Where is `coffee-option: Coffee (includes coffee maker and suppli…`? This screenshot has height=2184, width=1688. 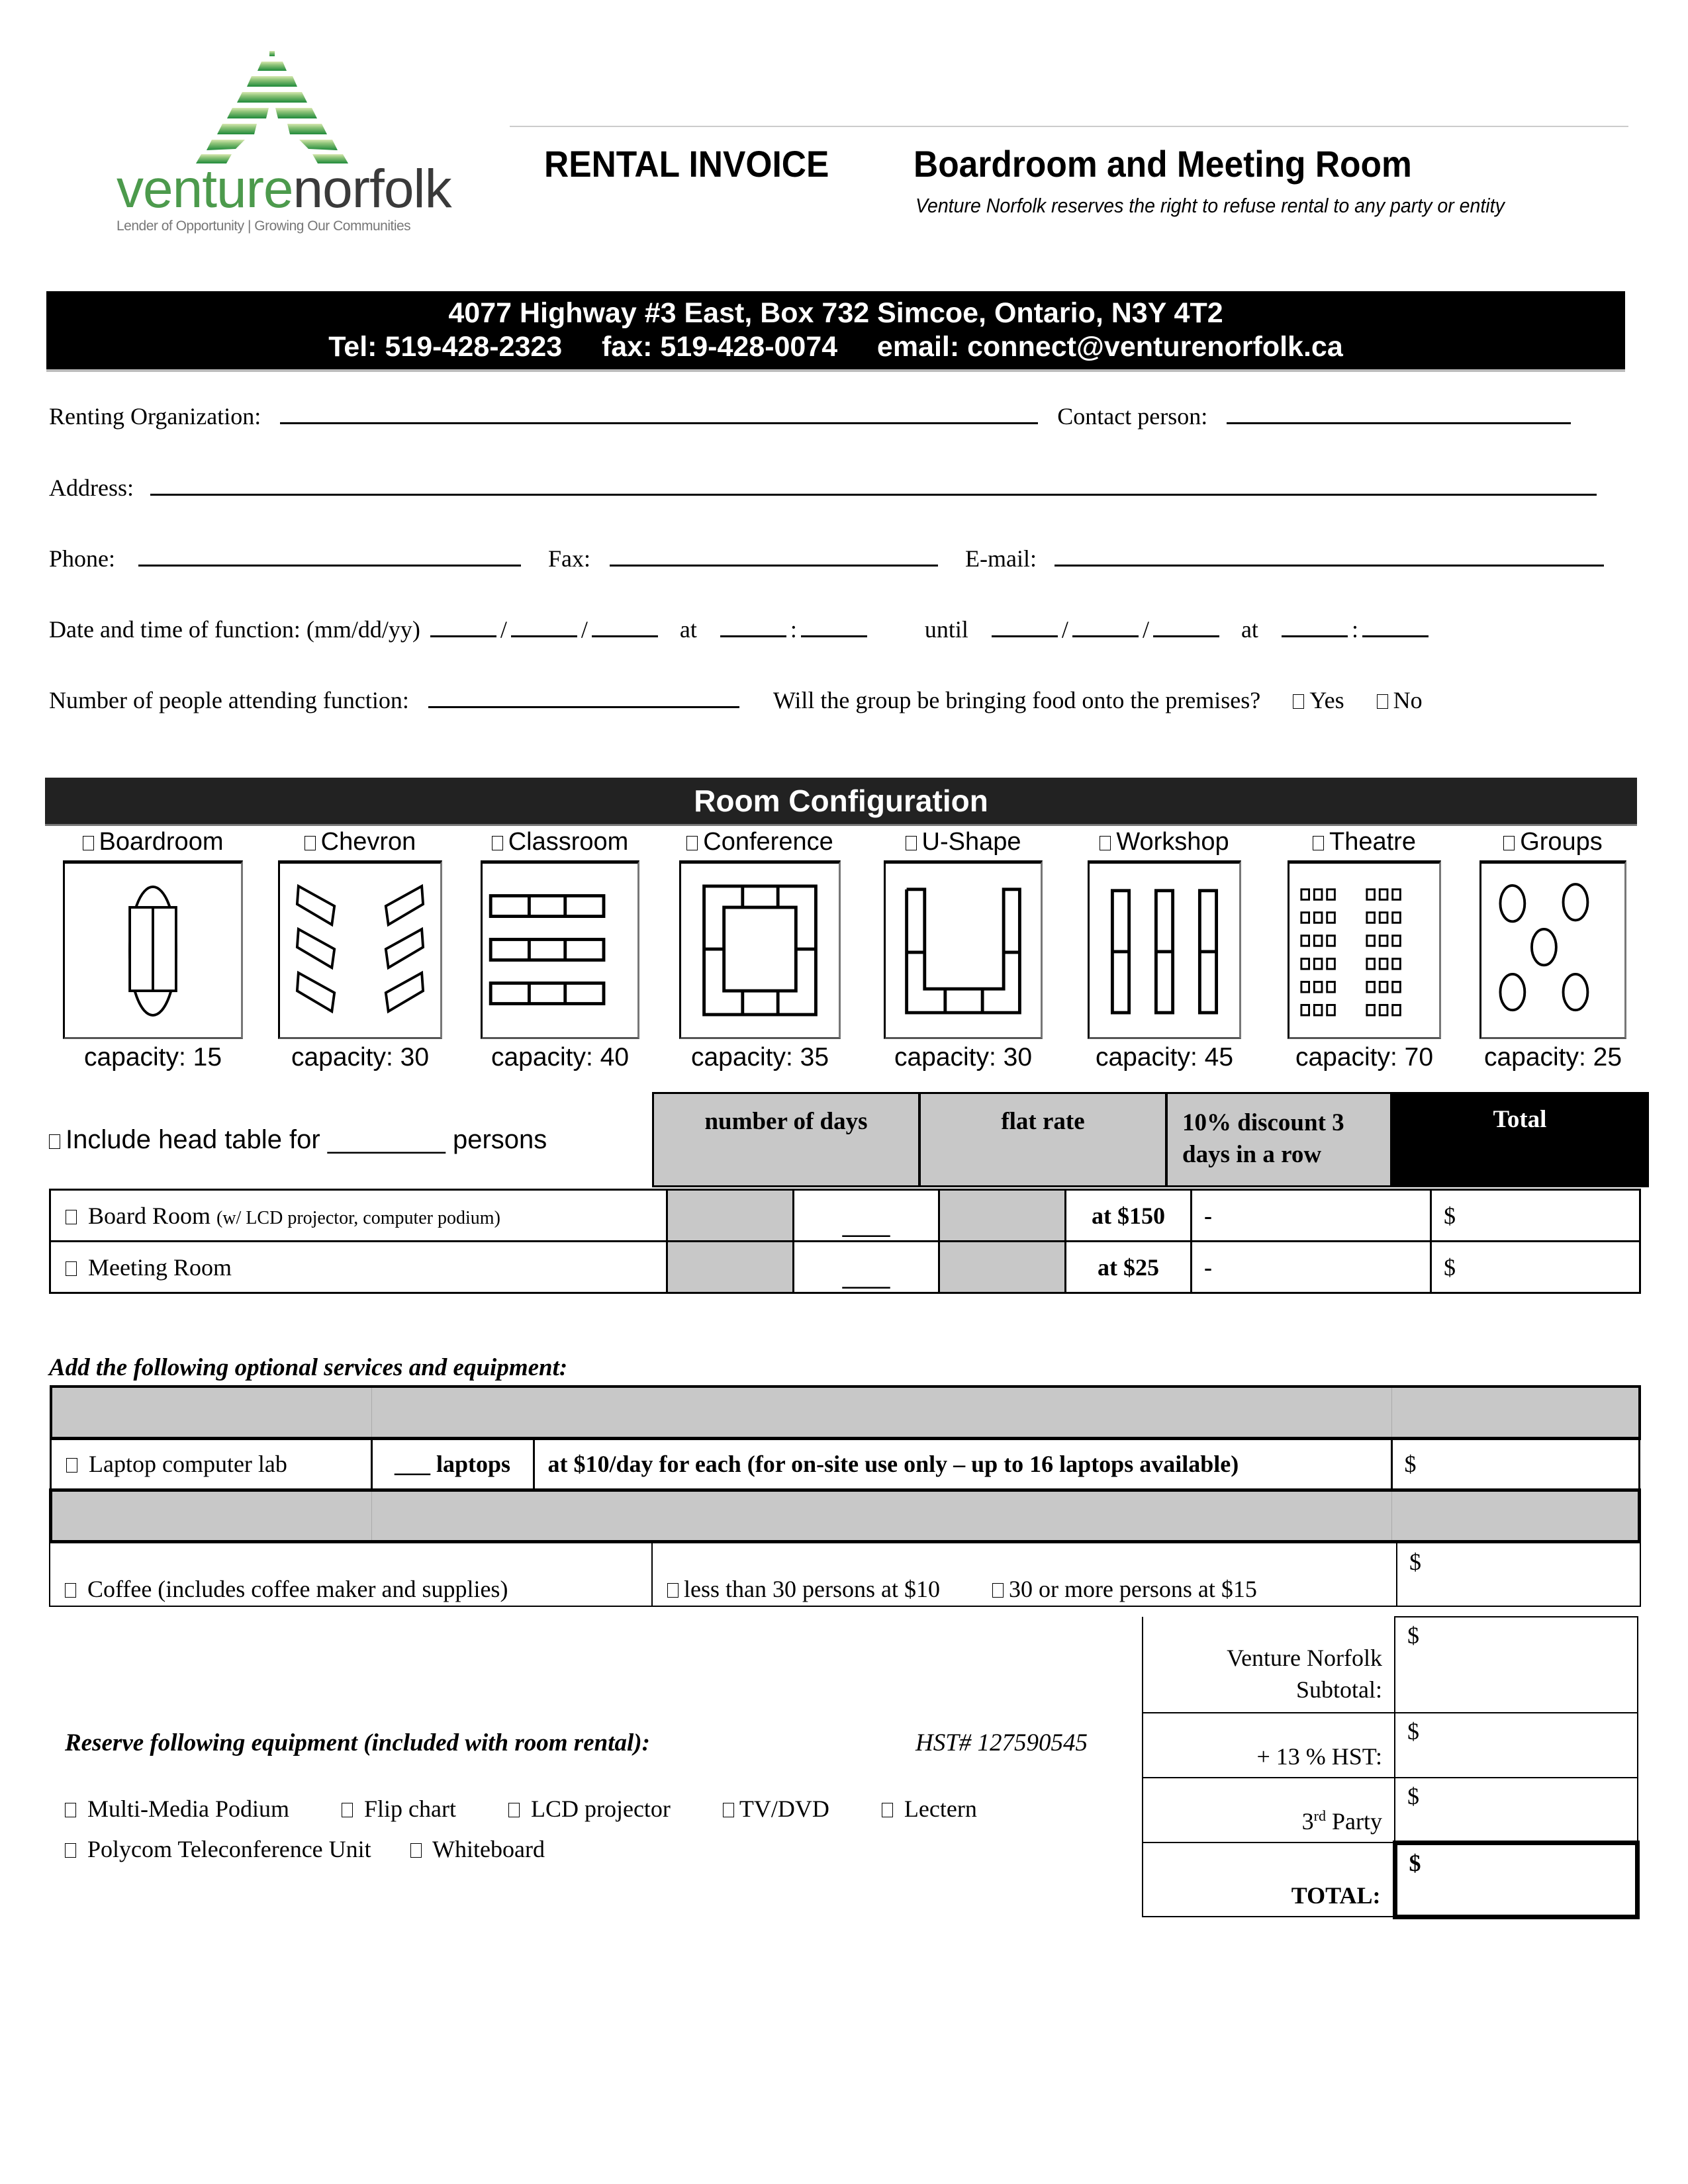
coffee-option: Coffee (includes coffee maker and suppli… is located at coordinates (351, 1573).